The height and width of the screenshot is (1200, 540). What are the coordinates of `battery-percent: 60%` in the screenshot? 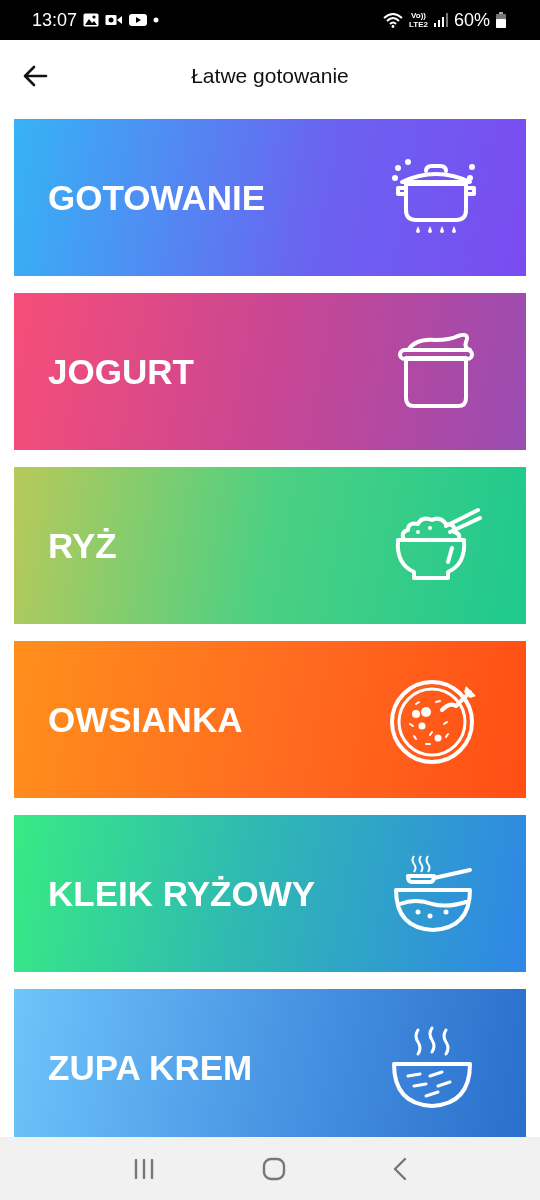 It's located at (471, 20).